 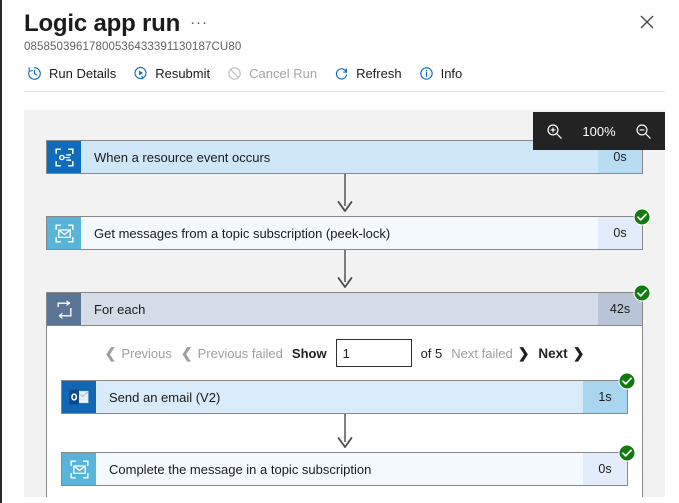 I want to click on zoom-level-label: 100%, so click(x=599, y=131).